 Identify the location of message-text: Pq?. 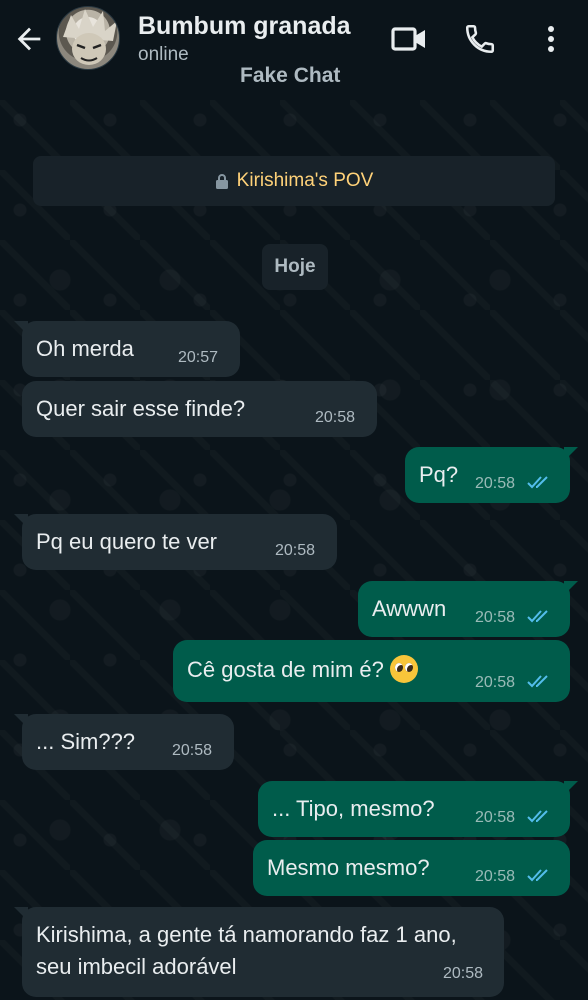
(439, 474).